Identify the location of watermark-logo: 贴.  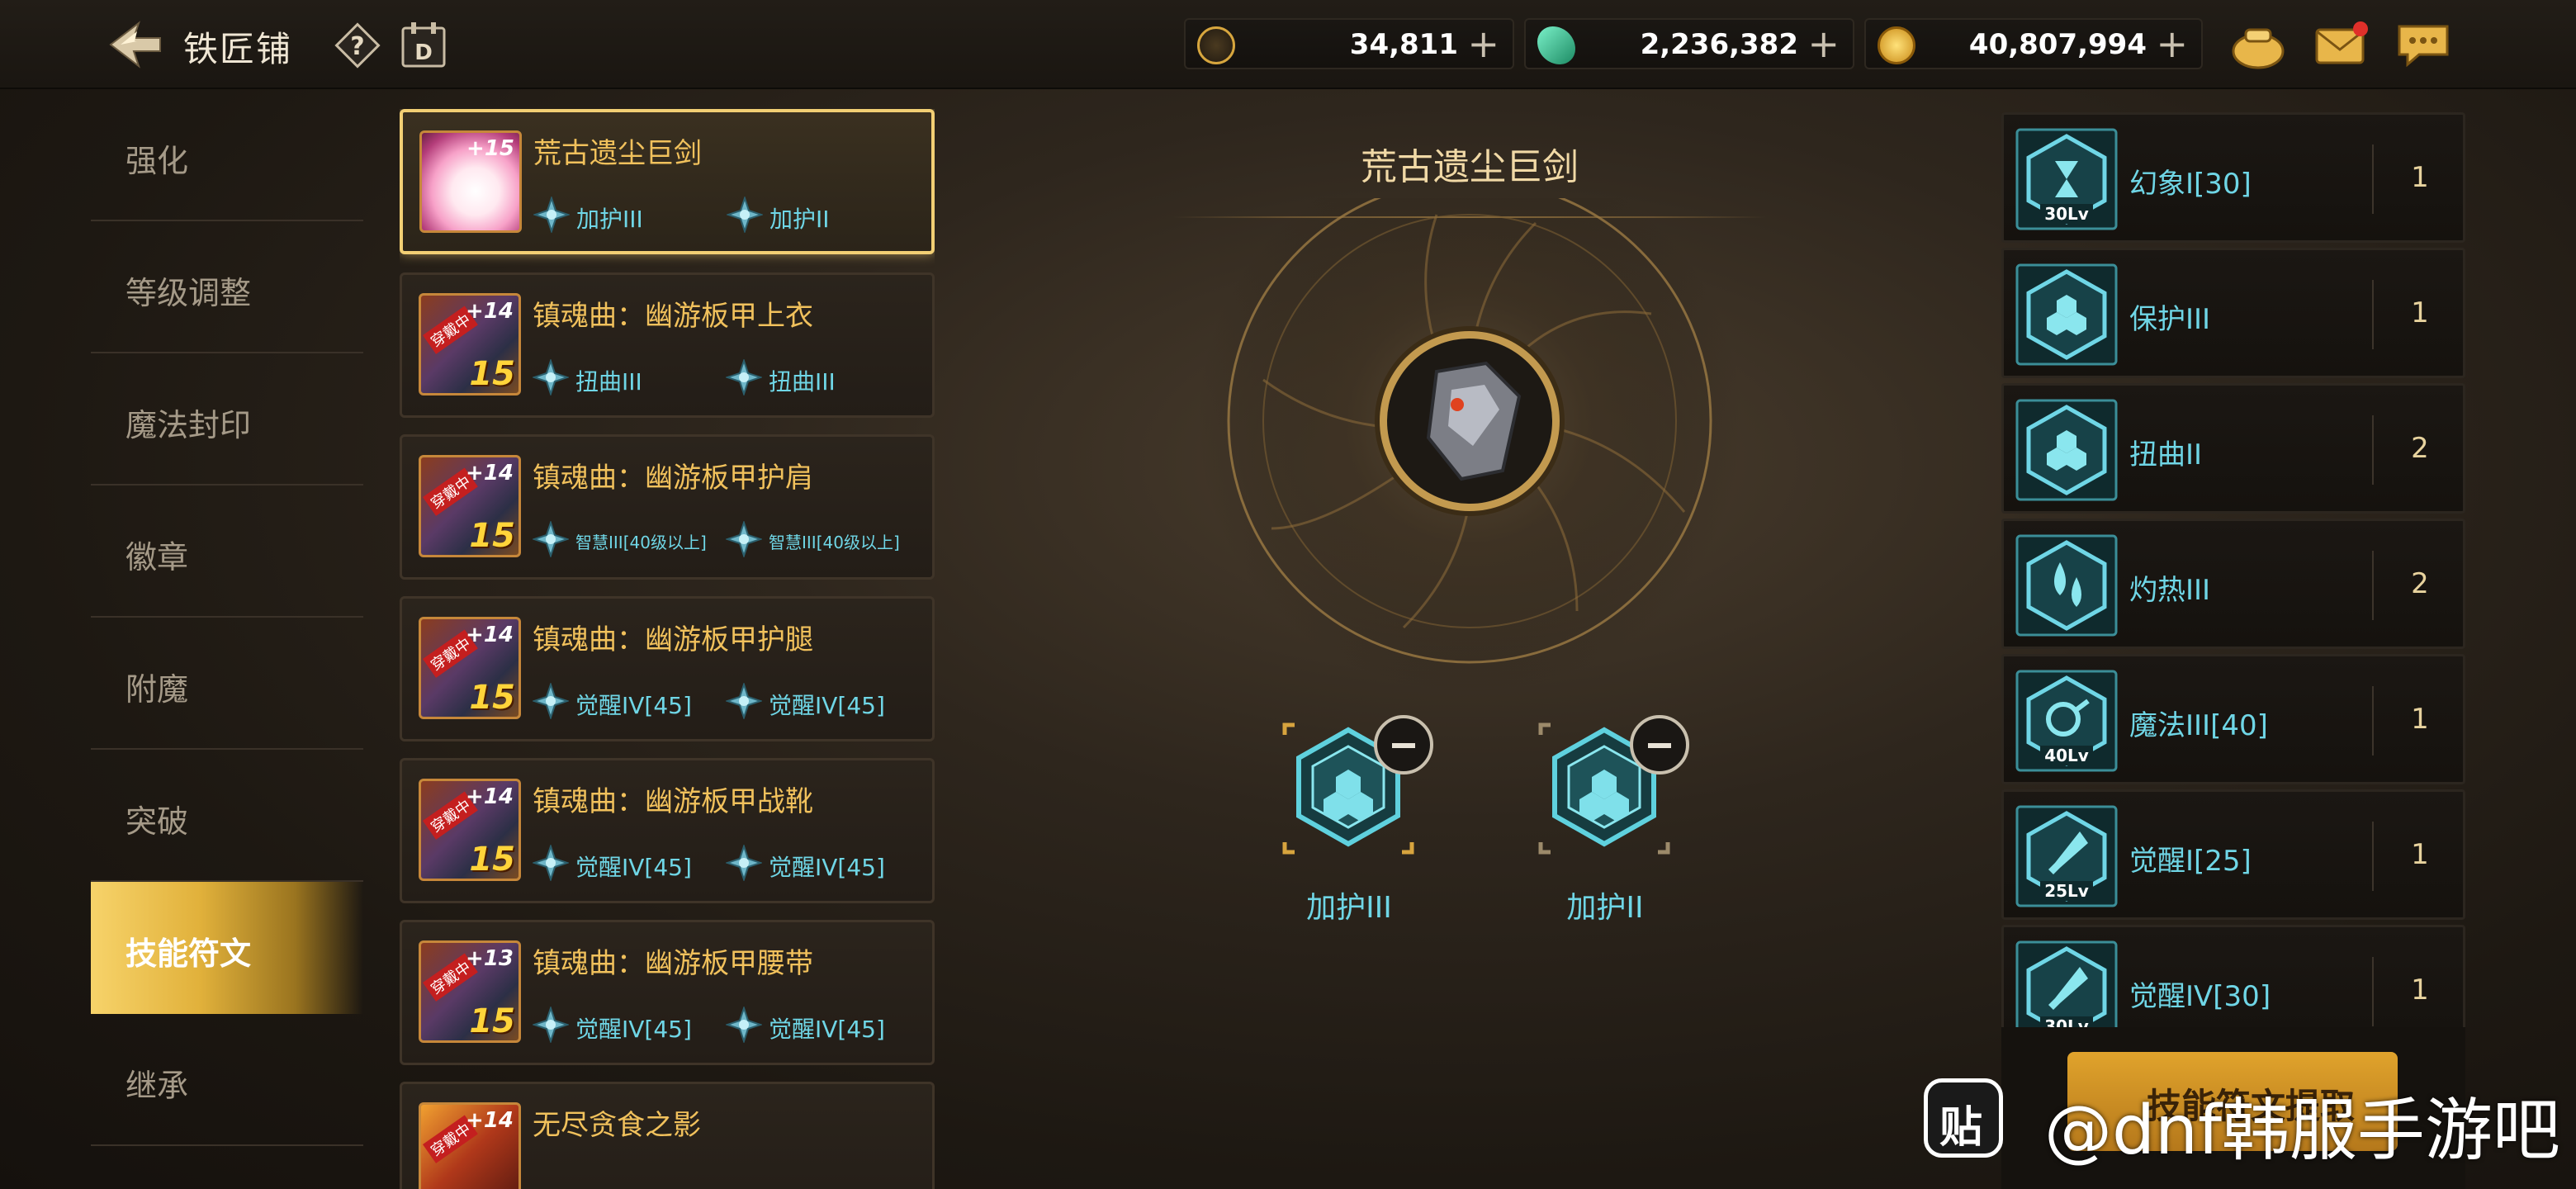
(1963, 1118).